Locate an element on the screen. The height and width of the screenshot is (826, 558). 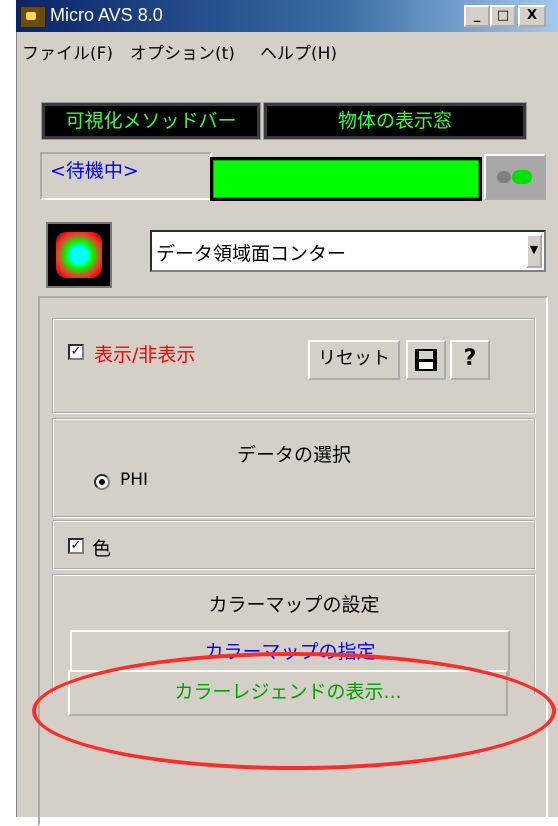
module-select-value: データ領域面コンター is located at coordinates (251, 254).